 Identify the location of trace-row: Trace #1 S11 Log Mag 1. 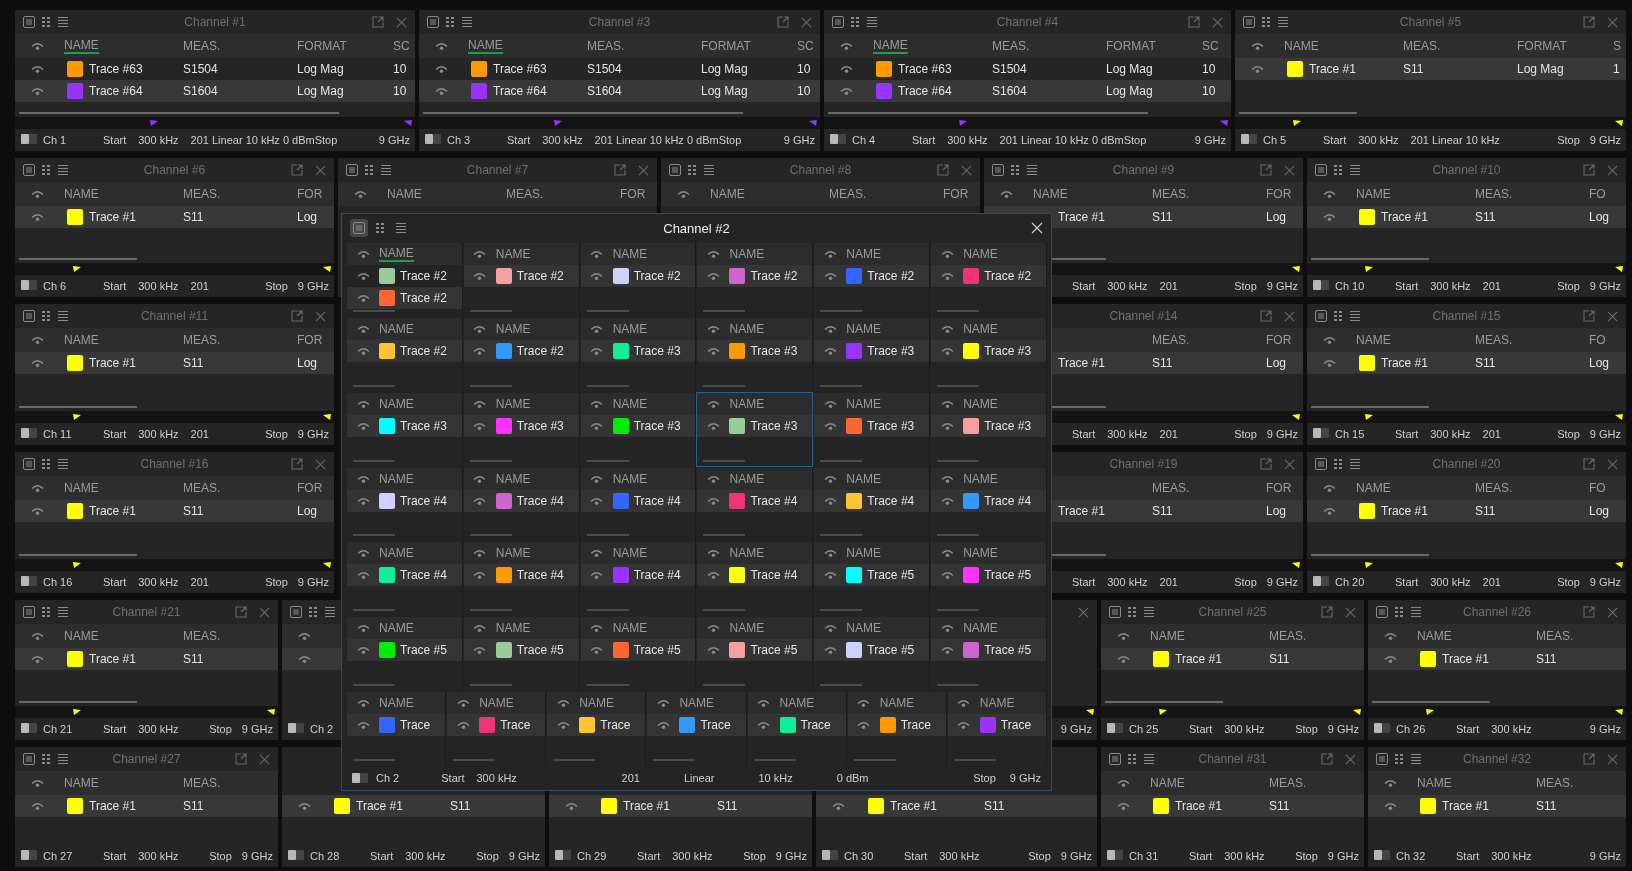
(1430, 69).